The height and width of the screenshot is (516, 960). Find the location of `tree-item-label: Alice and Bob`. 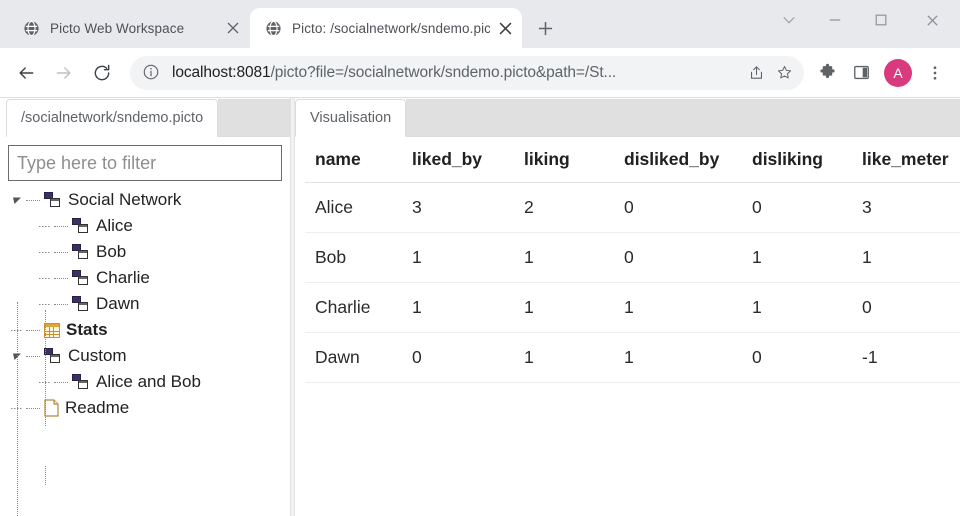

tree-item-label: Alice and Bob is located at coordinates (148, 381).